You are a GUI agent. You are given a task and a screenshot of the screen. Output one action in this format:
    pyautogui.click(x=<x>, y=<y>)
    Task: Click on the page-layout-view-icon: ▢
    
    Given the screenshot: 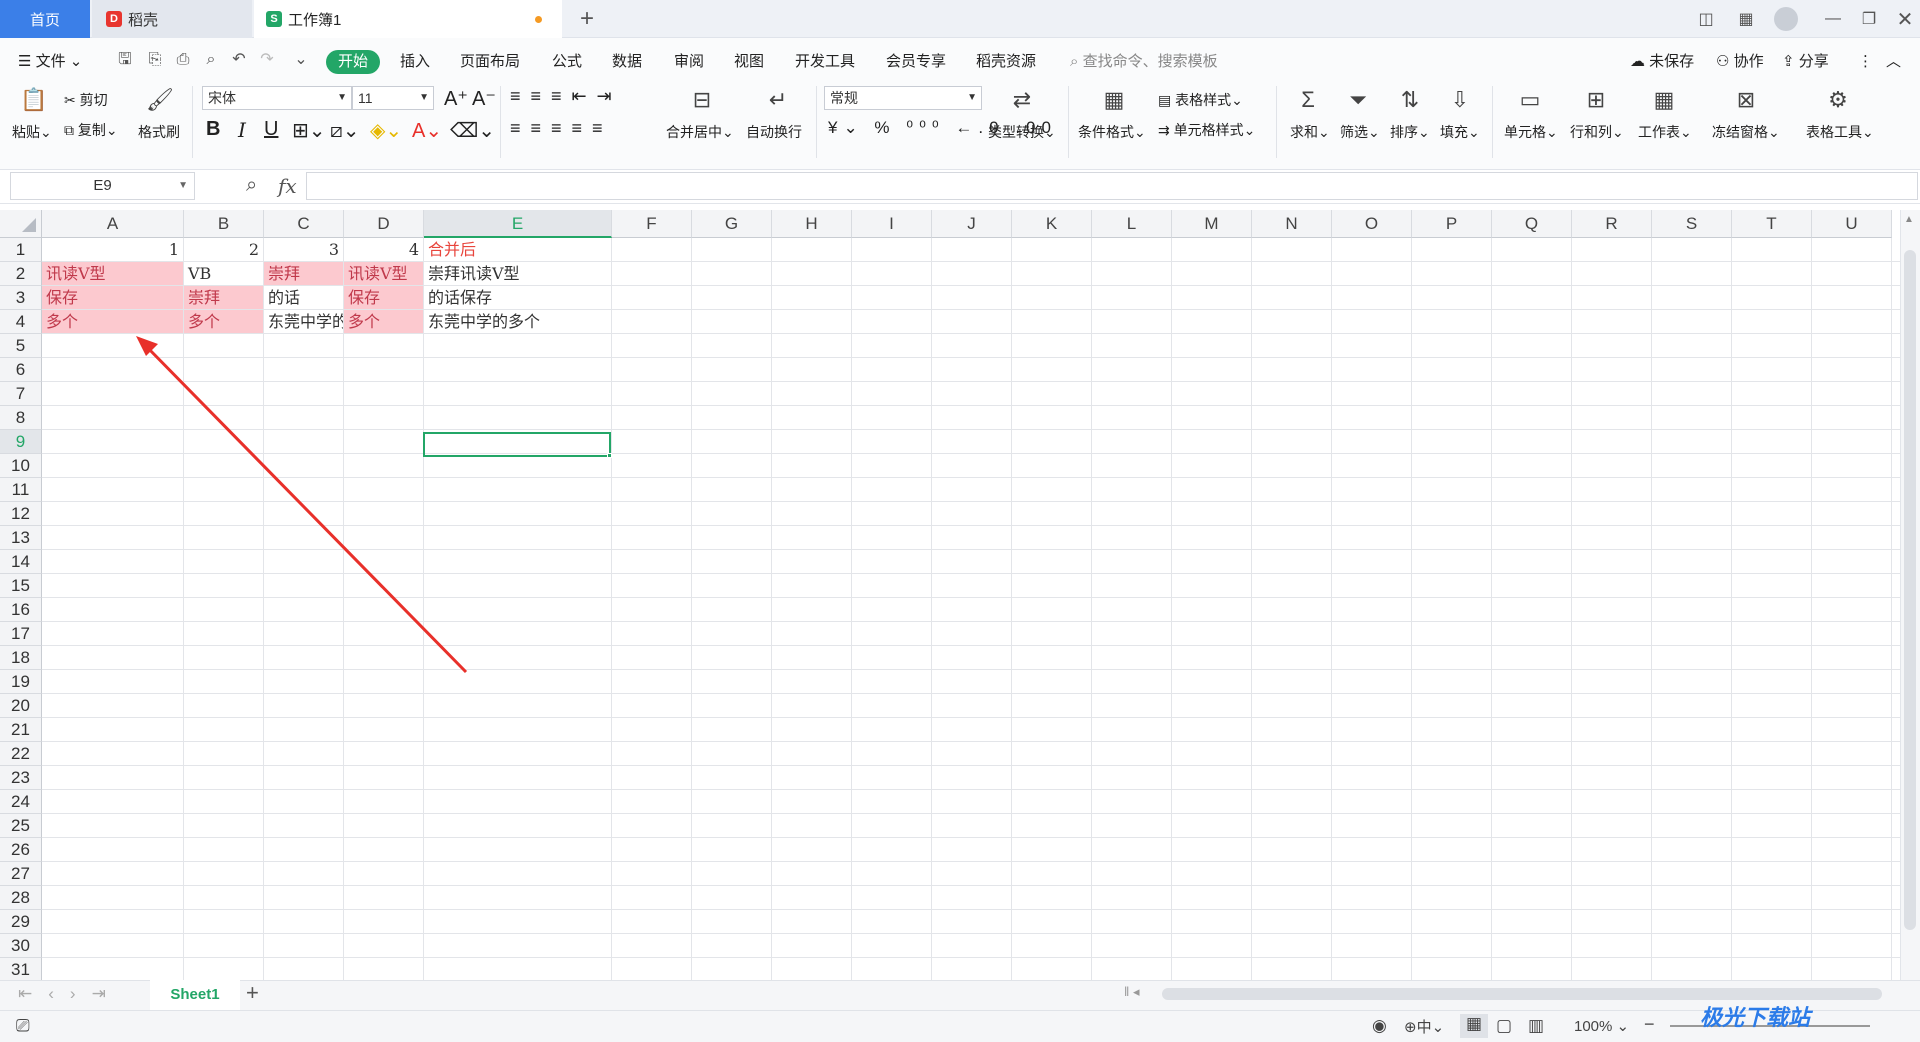 What is the action you would take?
    pyautogui.click(x=1504, y=1026)
    